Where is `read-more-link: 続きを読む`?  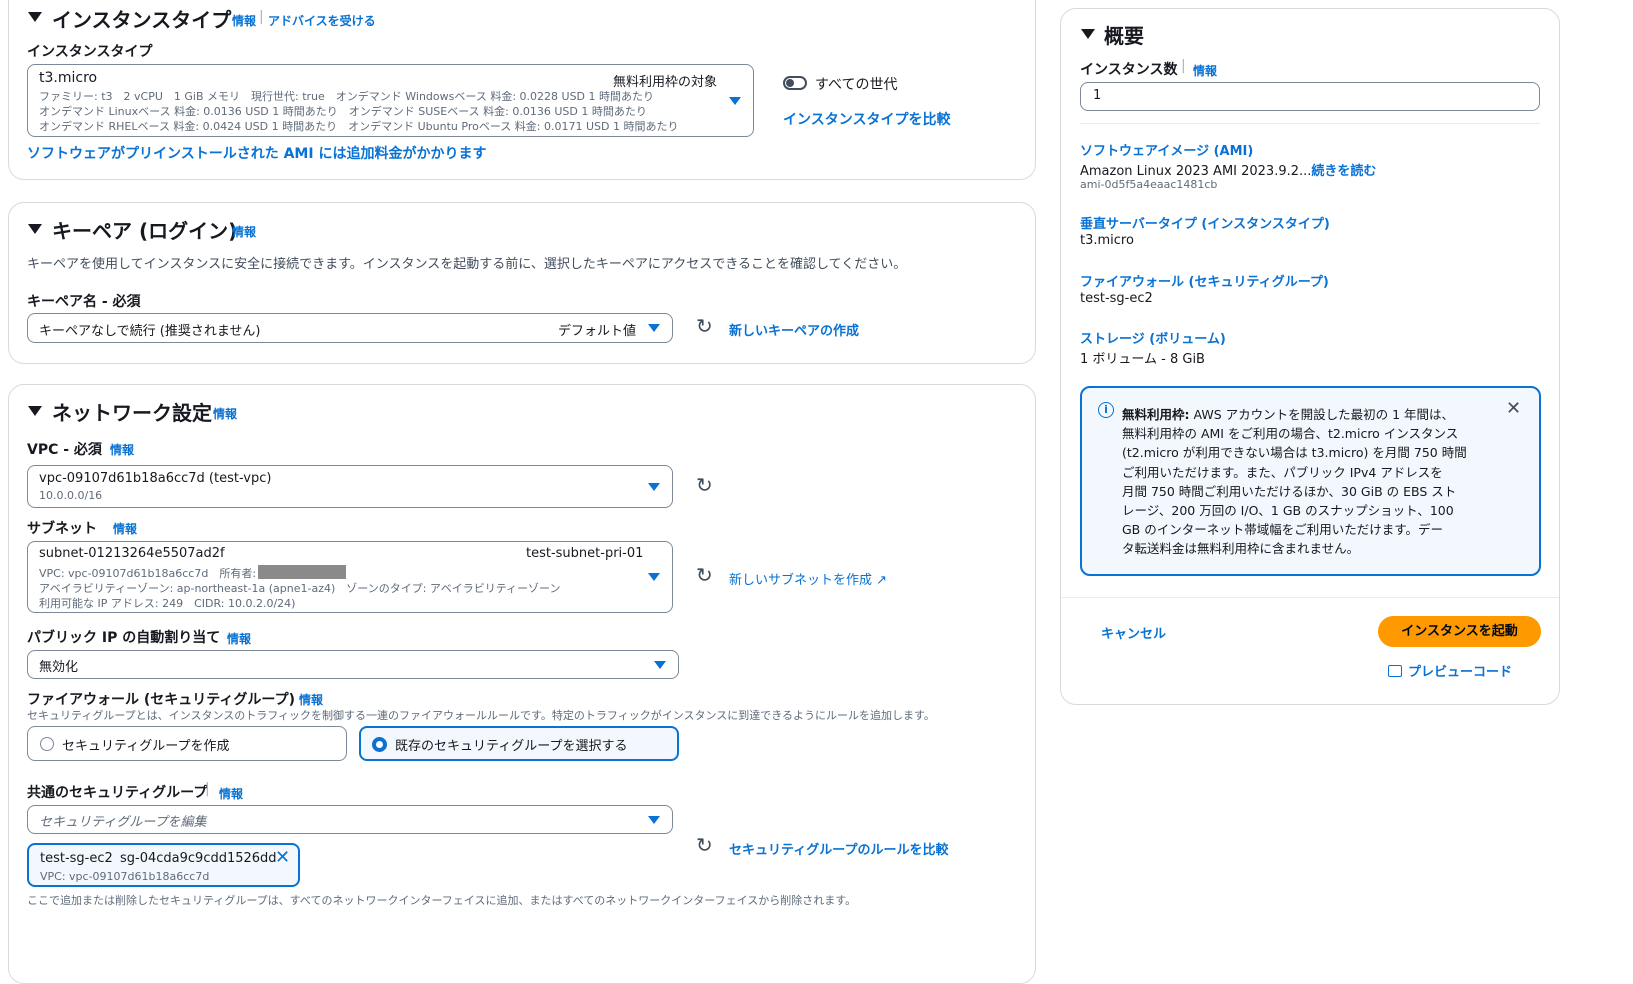
read-more-link: 続きを読む is located at coordinates (1343, 171).